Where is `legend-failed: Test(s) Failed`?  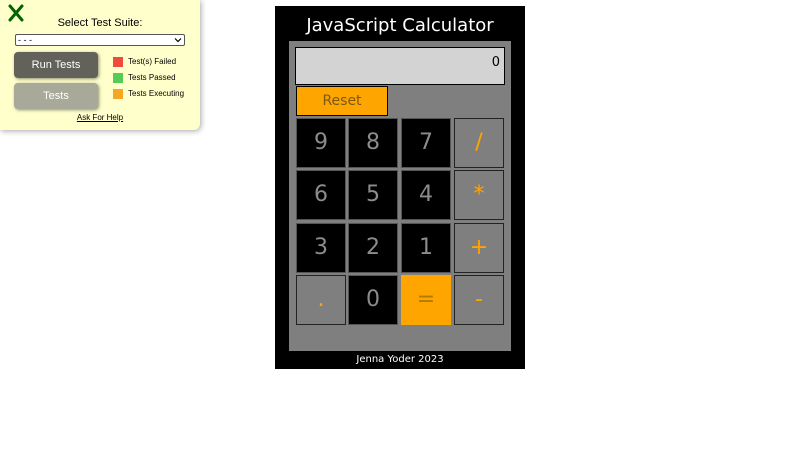 legend-failed: Test(s) Failed is located at coordinates (144, 62).